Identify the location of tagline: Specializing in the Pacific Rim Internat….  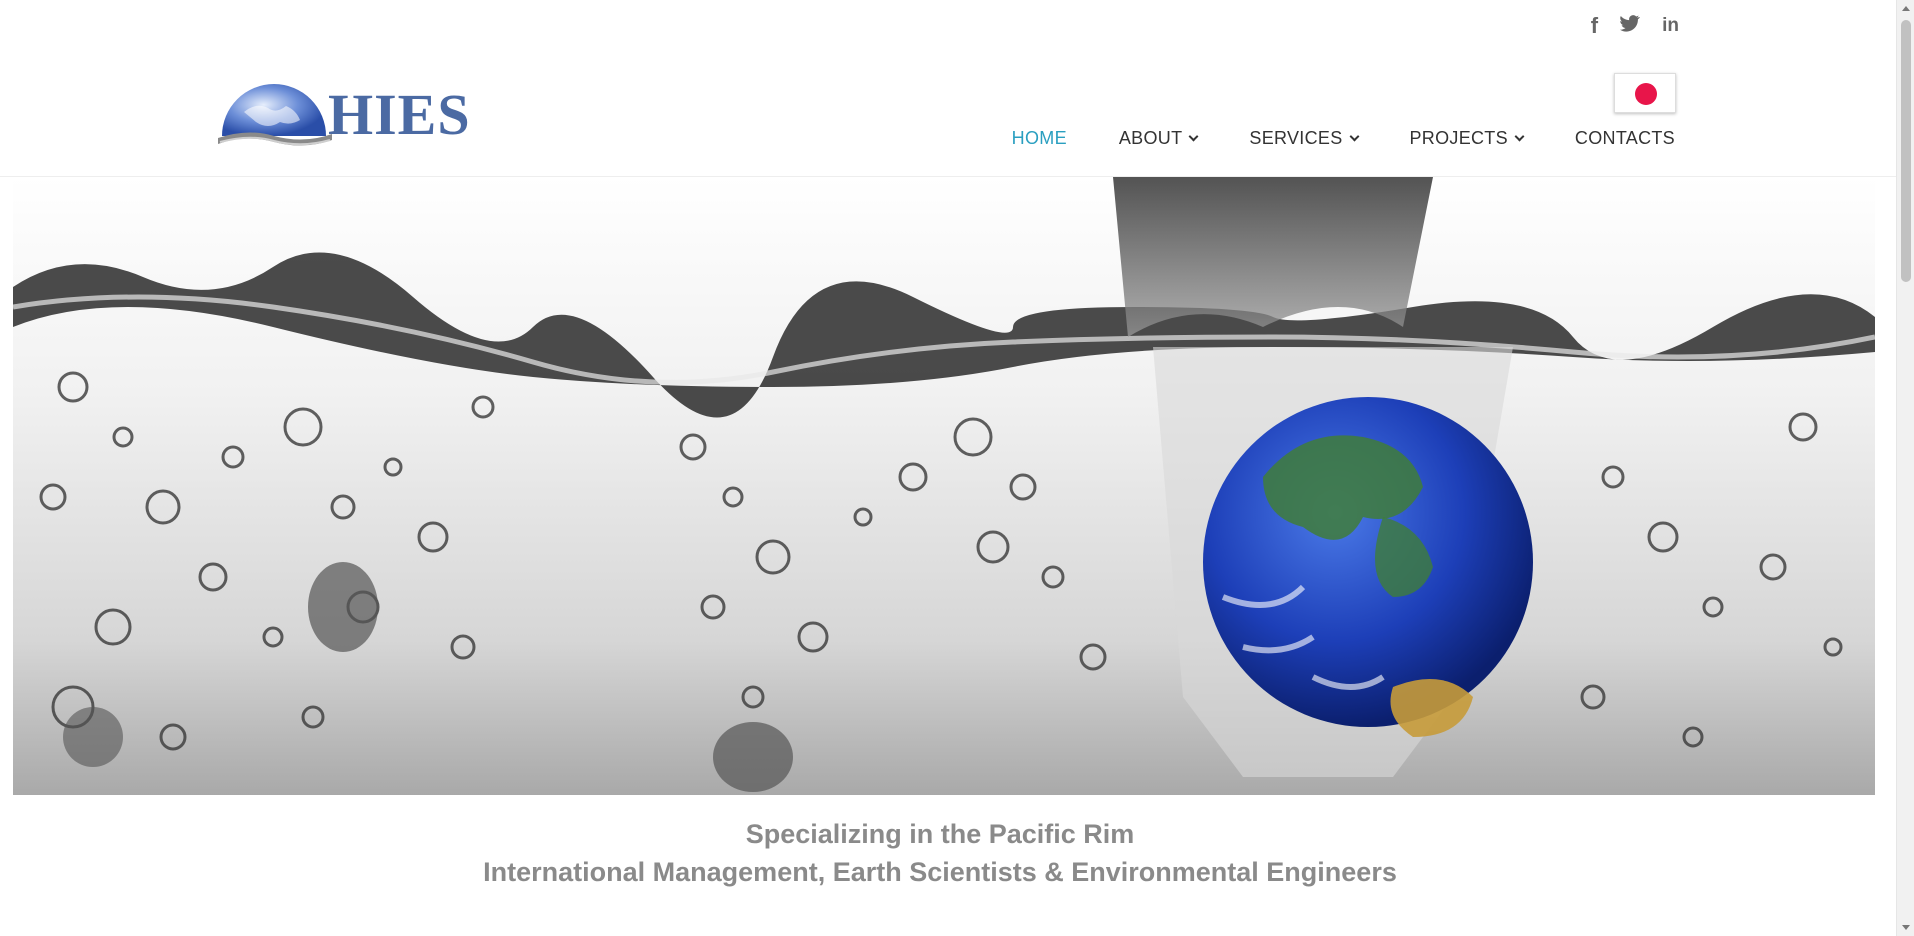
(940, 853).